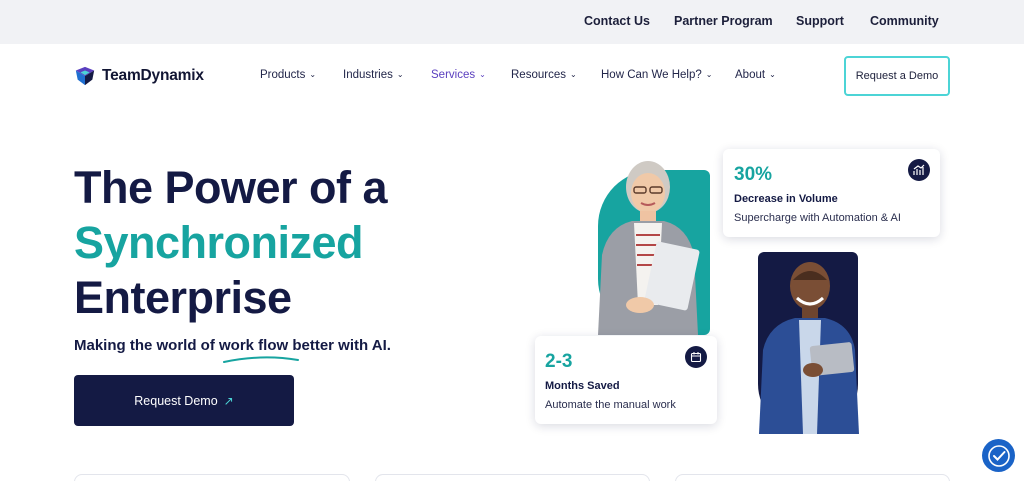  Describe the element at coordinates (610, 405) in the screenshot. I see `stat-desc: Automate the manual work` at that location.